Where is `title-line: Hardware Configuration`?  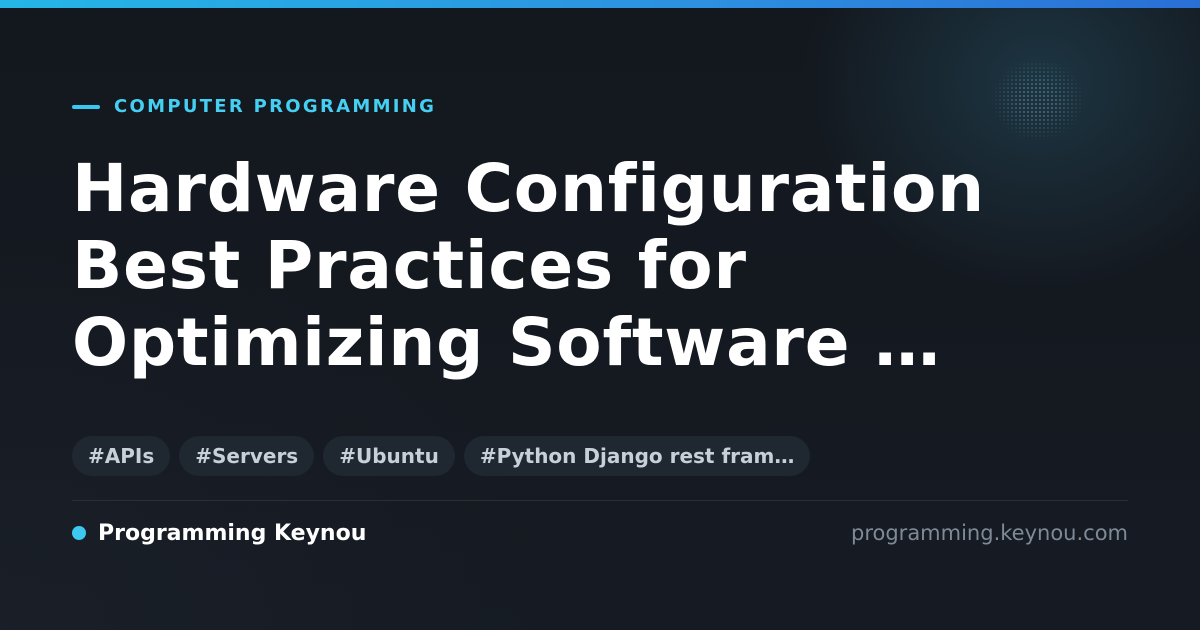 title-line: Hardware Configuration is located at coordinates (528, 188).